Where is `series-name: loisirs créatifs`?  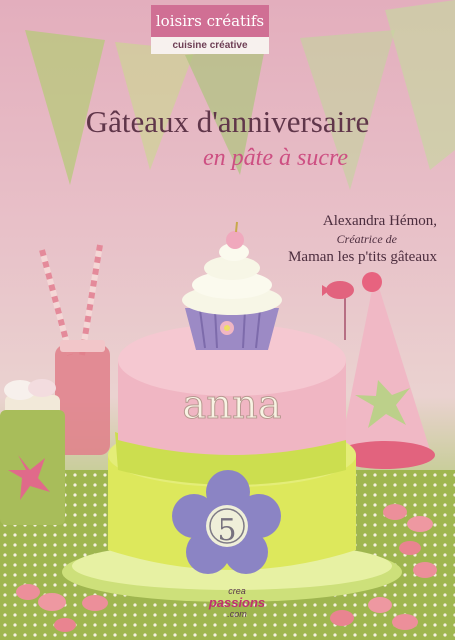
series-name: loisirs créatifs is located at coordinates (210, 21).